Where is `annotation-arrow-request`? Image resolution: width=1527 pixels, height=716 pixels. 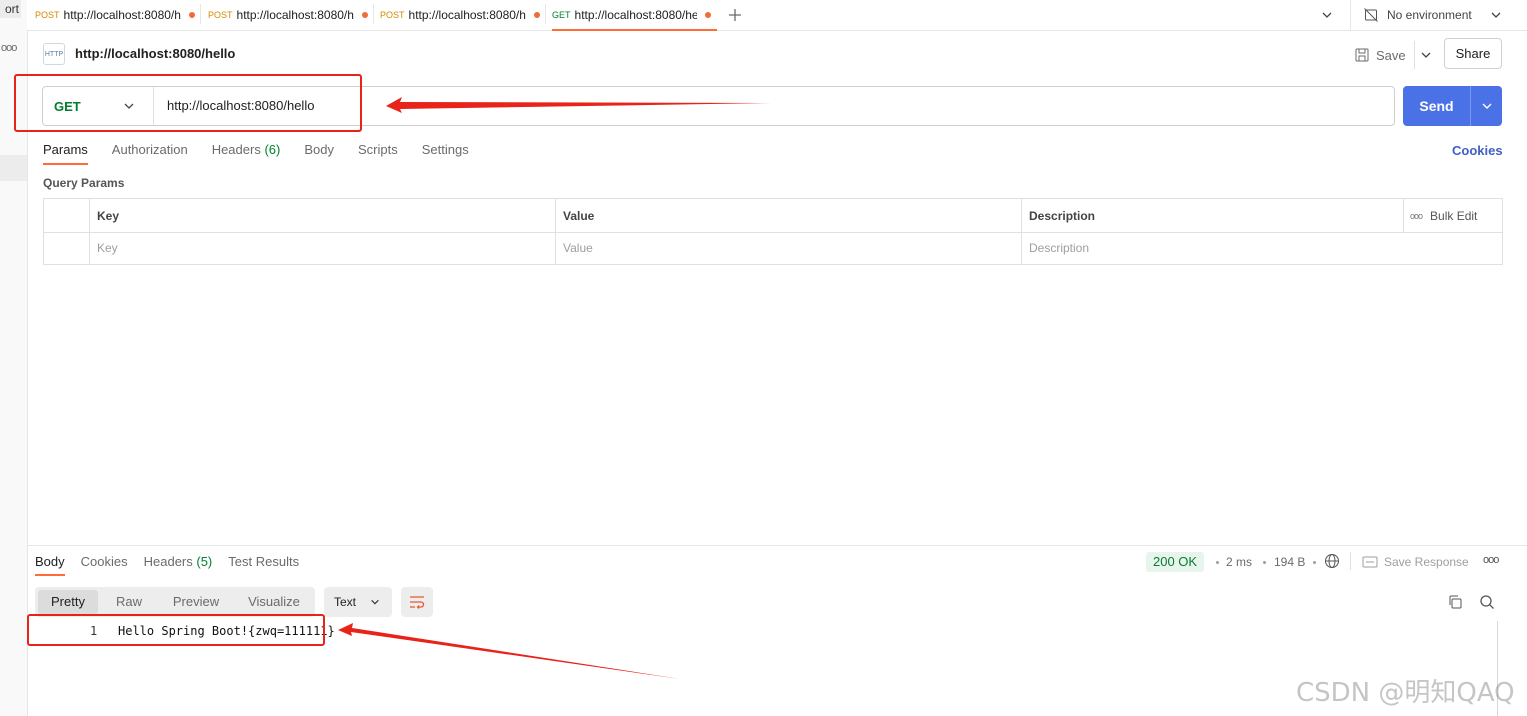 annotation-arrow-request is located at coordinates (579, 105).